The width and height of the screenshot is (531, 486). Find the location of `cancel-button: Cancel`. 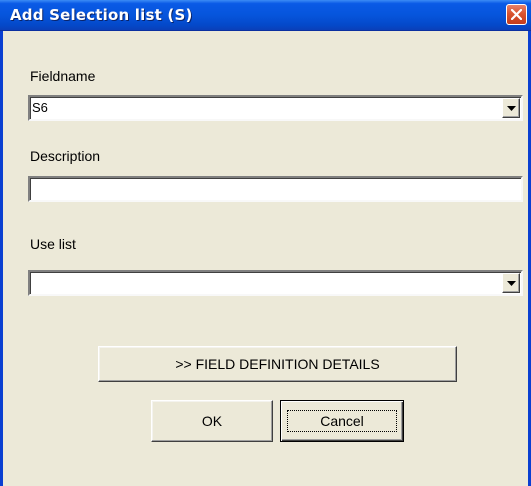

cancel-button: Cancel is located at coordinates (342, 421).